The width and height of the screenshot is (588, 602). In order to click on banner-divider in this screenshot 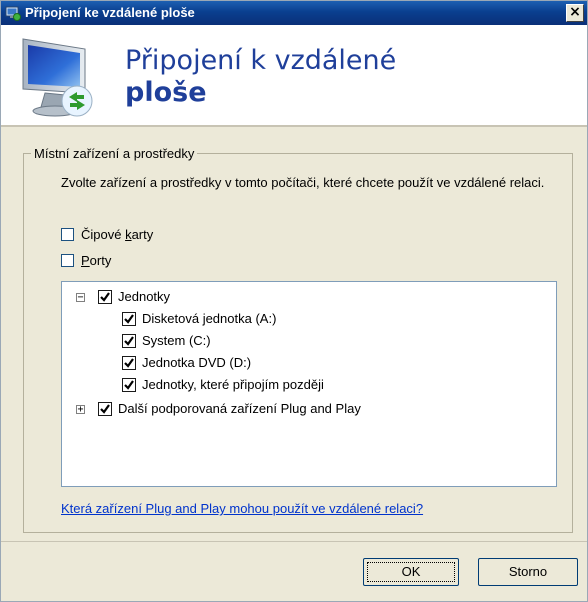, I will do `click(294, 126)`.